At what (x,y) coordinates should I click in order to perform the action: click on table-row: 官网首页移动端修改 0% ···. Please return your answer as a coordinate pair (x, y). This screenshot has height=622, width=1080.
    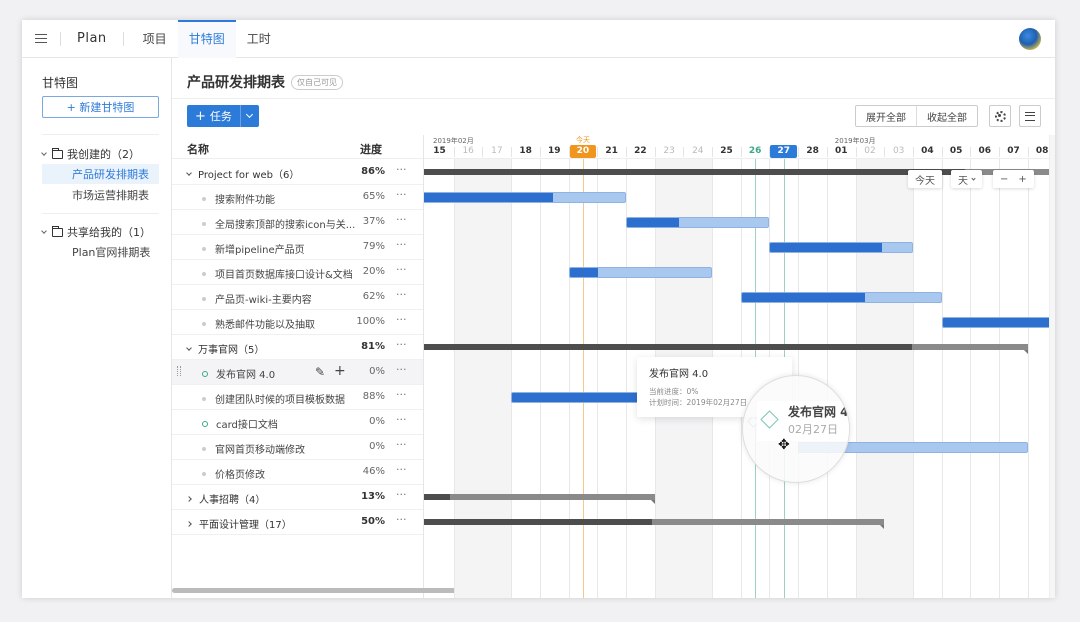
    Looking at the image, I should click on (297, 447).